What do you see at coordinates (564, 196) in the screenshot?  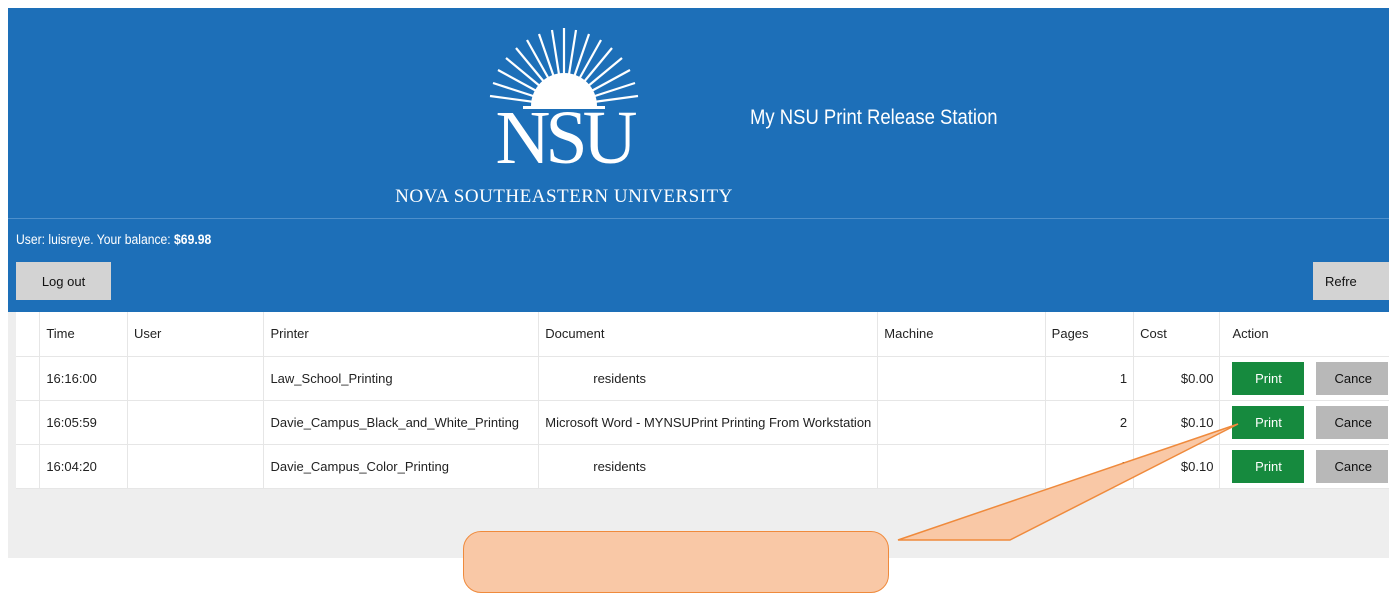 I see `university-name: NOVA SOUTHEASTERN UNIVERSITY` at bounding box center [564, 196].